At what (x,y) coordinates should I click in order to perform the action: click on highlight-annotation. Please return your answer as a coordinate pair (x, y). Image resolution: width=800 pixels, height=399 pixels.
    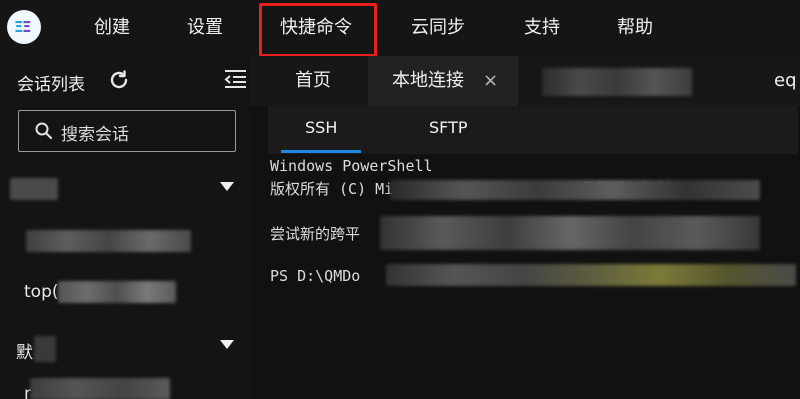
    Looking at the image, I should click on (318, 30).